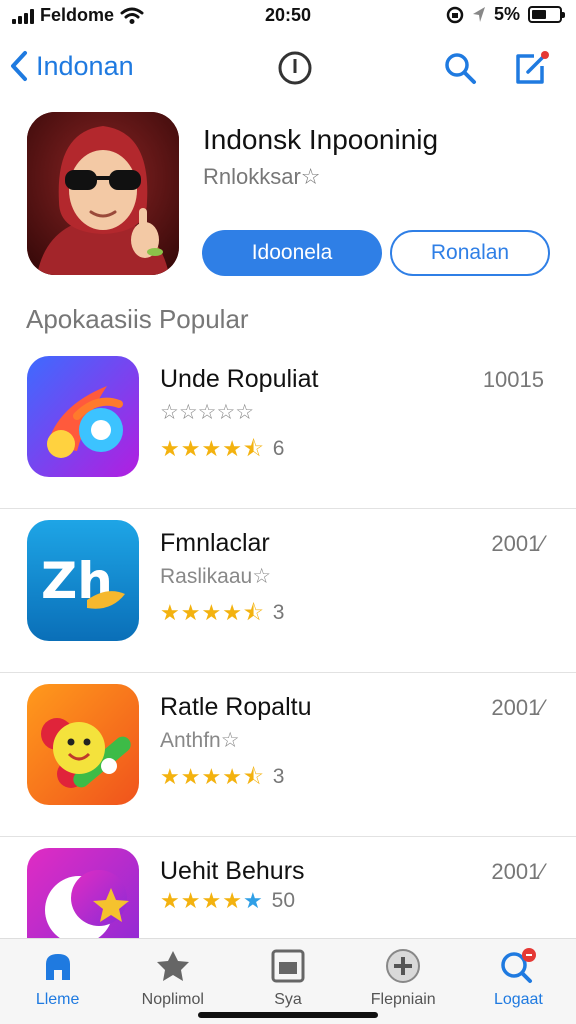 The image size is (576, 1024). I want to click on app-name: Uehit Behurs, so click(232, 871).